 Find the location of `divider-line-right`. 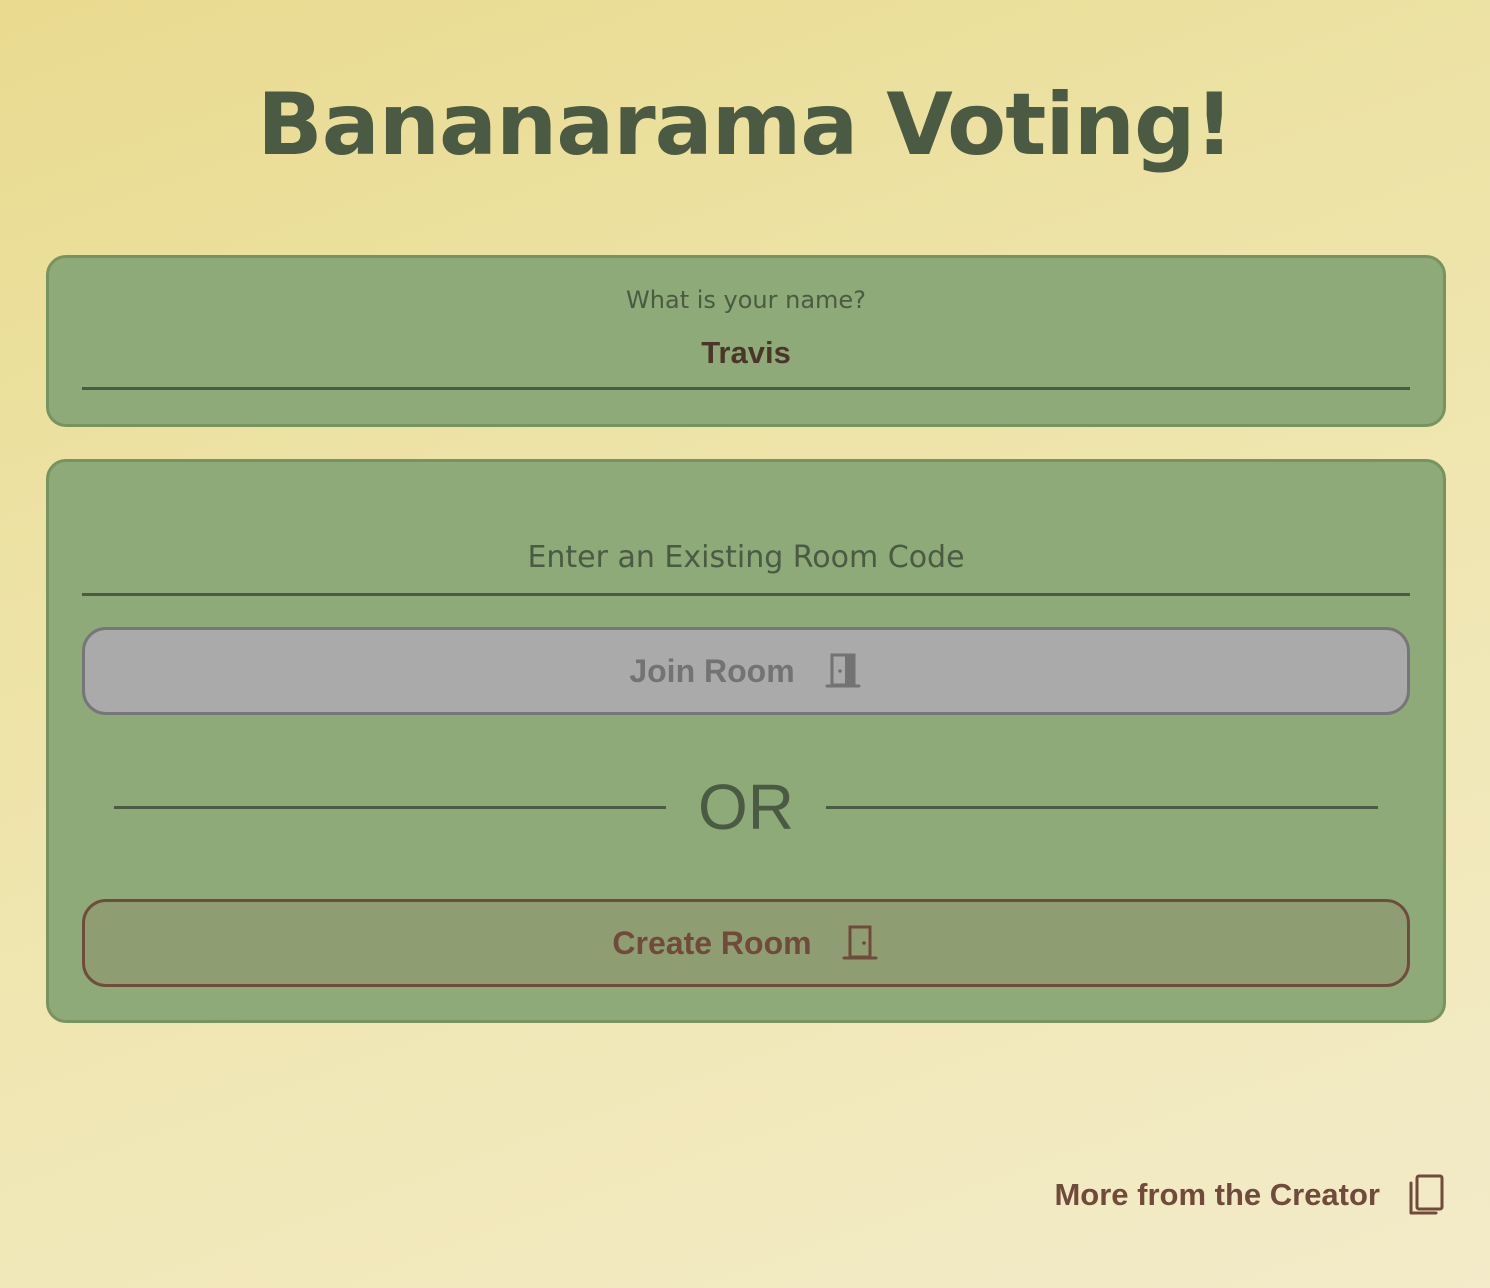

divider-line-right is located at coordinates (1102, 807).